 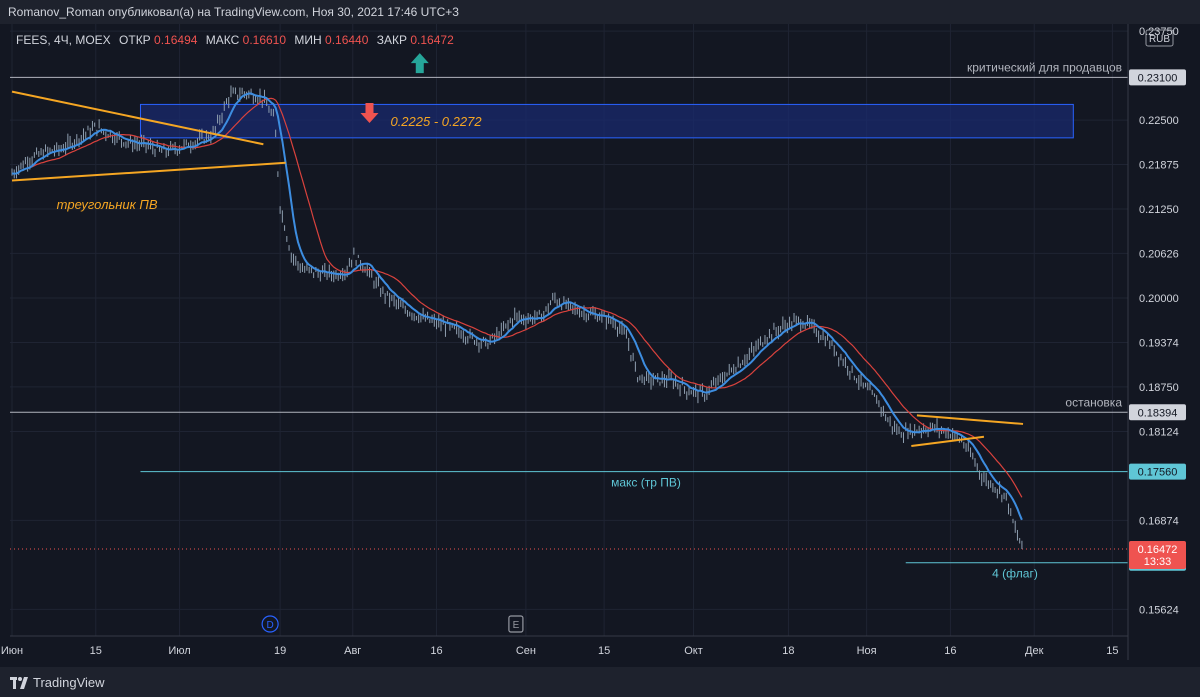 What do you see at coordinates (352, 651) in the screenshot?
I see `x-tick-label: Авг` at bounding box center [352, 651].